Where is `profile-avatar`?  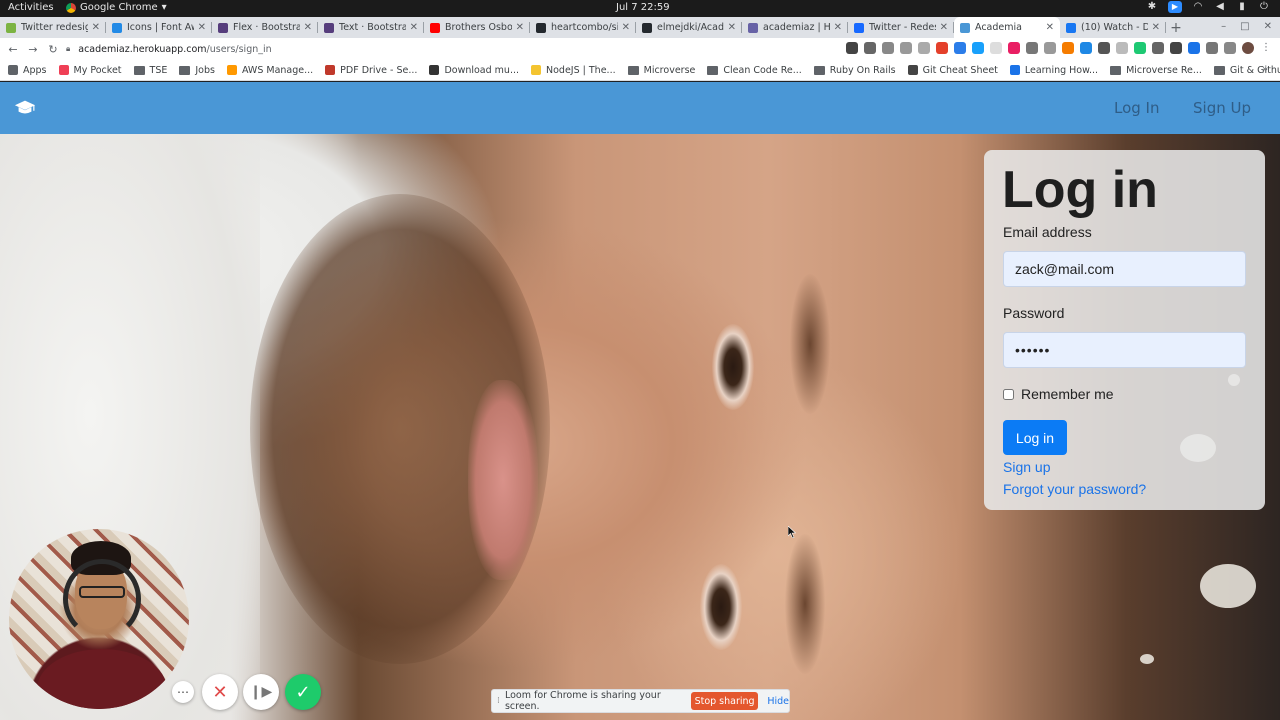
profile-avatar is located at coordinates (1248, 48).